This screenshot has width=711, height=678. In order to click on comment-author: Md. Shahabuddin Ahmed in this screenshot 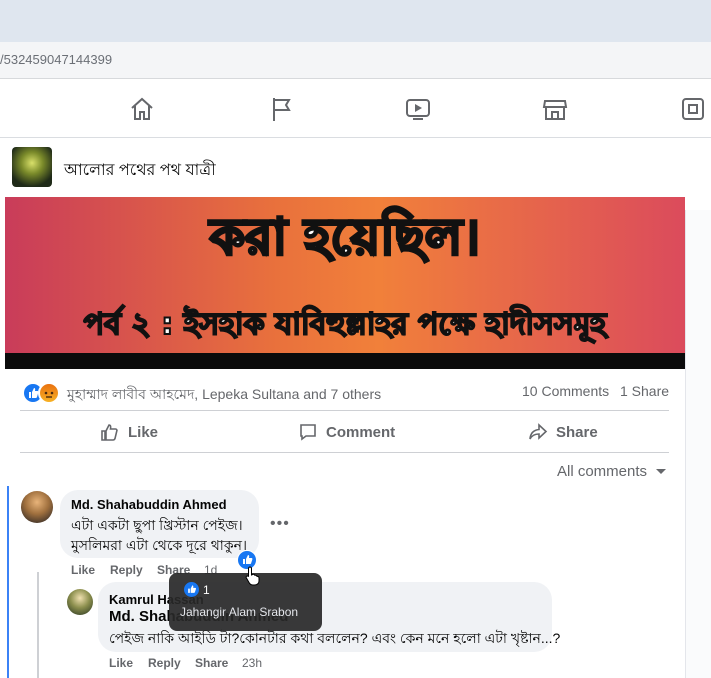, I will do `click(149, 504)`.